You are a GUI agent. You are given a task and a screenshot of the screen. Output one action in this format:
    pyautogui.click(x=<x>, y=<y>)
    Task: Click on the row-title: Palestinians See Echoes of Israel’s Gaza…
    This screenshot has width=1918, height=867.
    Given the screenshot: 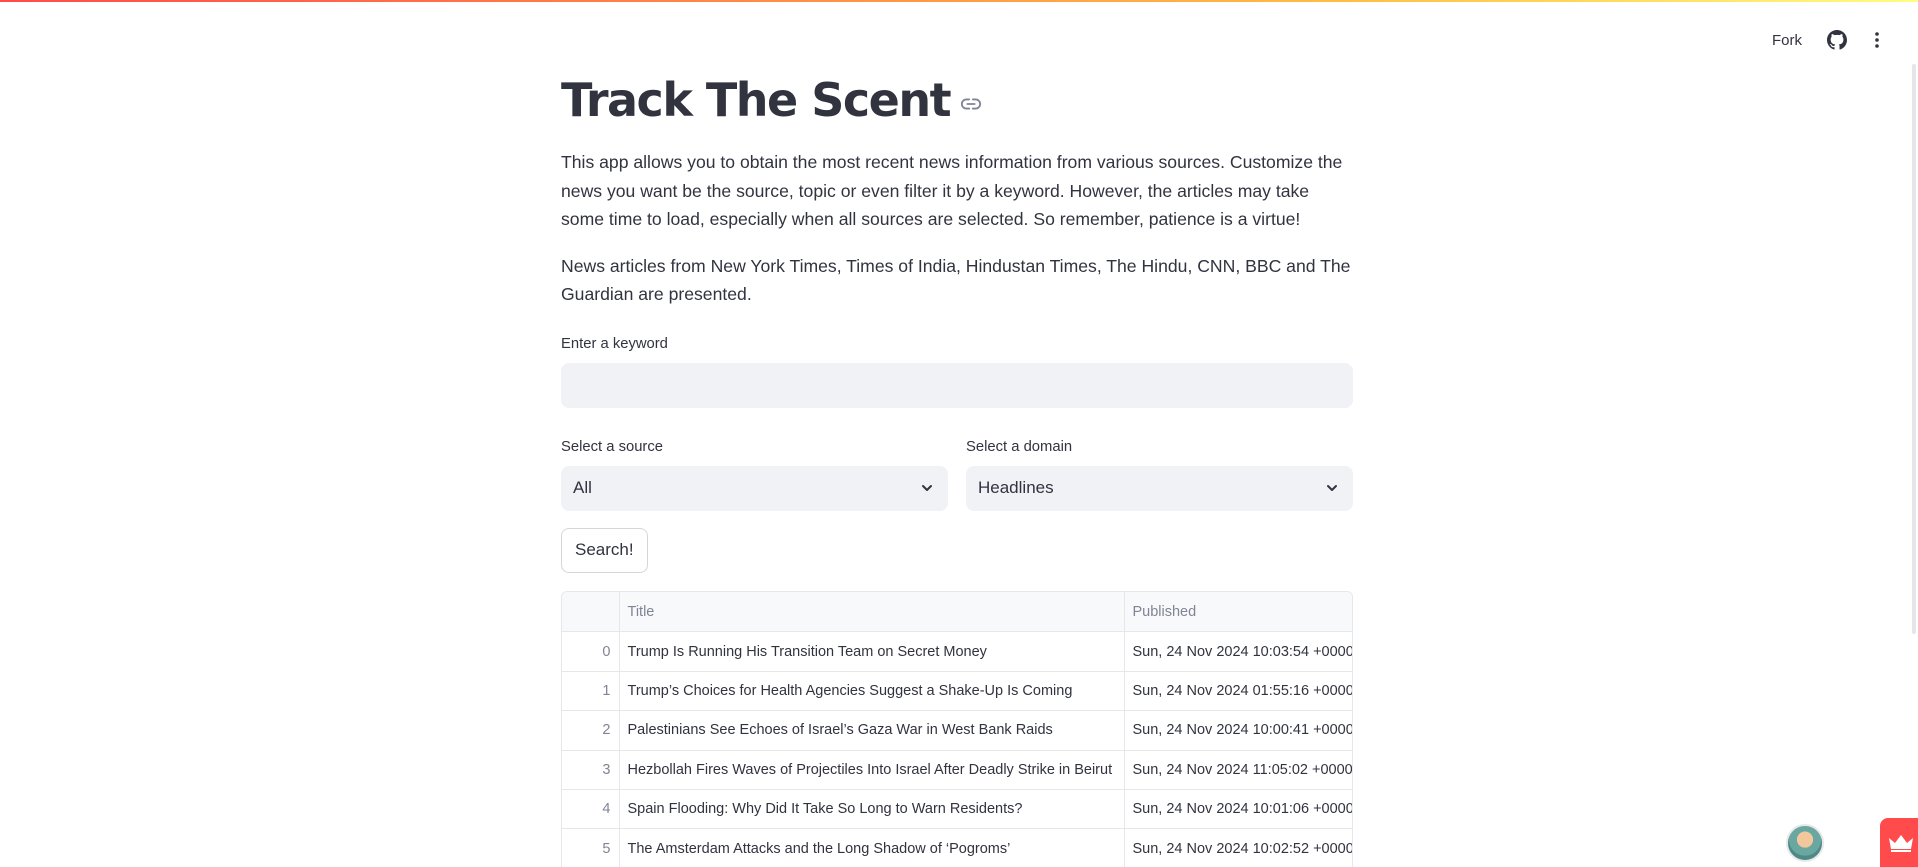 What is the action you would take?
    pyautogui.click(x=872, y=730)
    